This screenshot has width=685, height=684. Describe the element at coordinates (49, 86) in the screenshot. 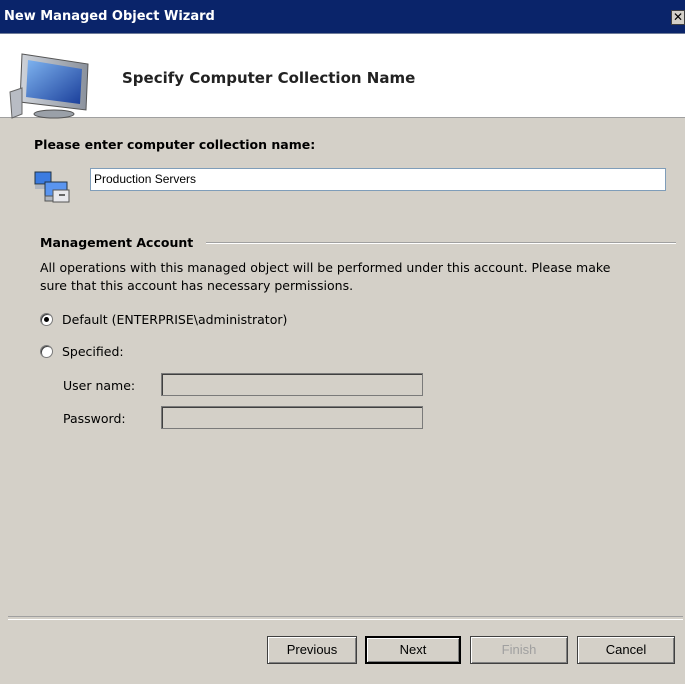

I see `computer-monitor-icon` at that location.